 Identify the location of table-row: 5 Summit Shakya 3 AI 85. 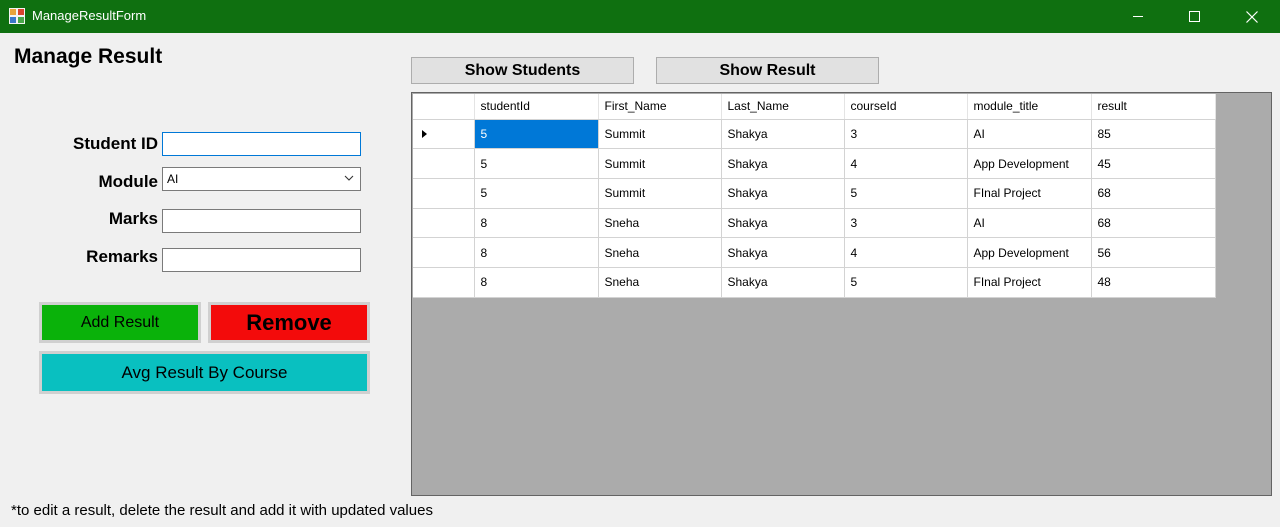
(814, 134).